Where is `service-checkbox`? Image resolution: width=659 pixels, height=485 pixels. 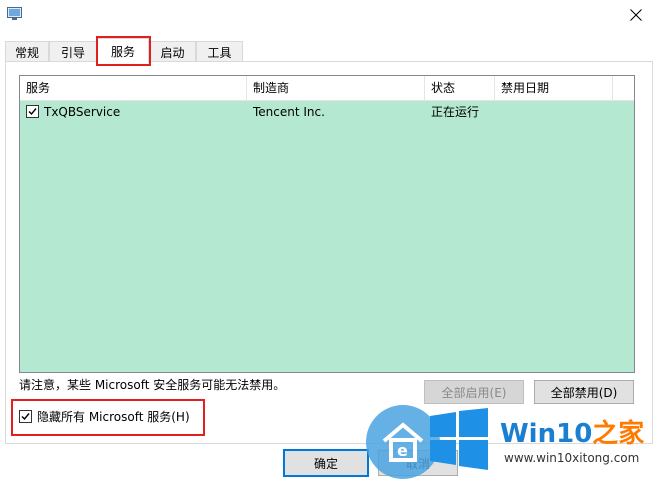
service-checkbox is located at coordinates (32, 111).